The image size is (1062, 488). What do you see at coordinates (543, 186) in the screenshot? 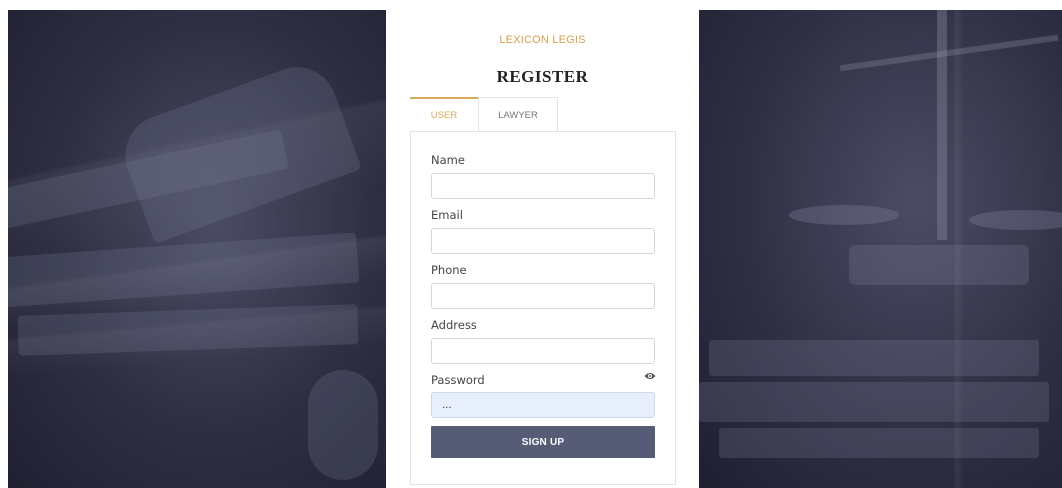
I see `name-input` at bounding box center [543, 186].